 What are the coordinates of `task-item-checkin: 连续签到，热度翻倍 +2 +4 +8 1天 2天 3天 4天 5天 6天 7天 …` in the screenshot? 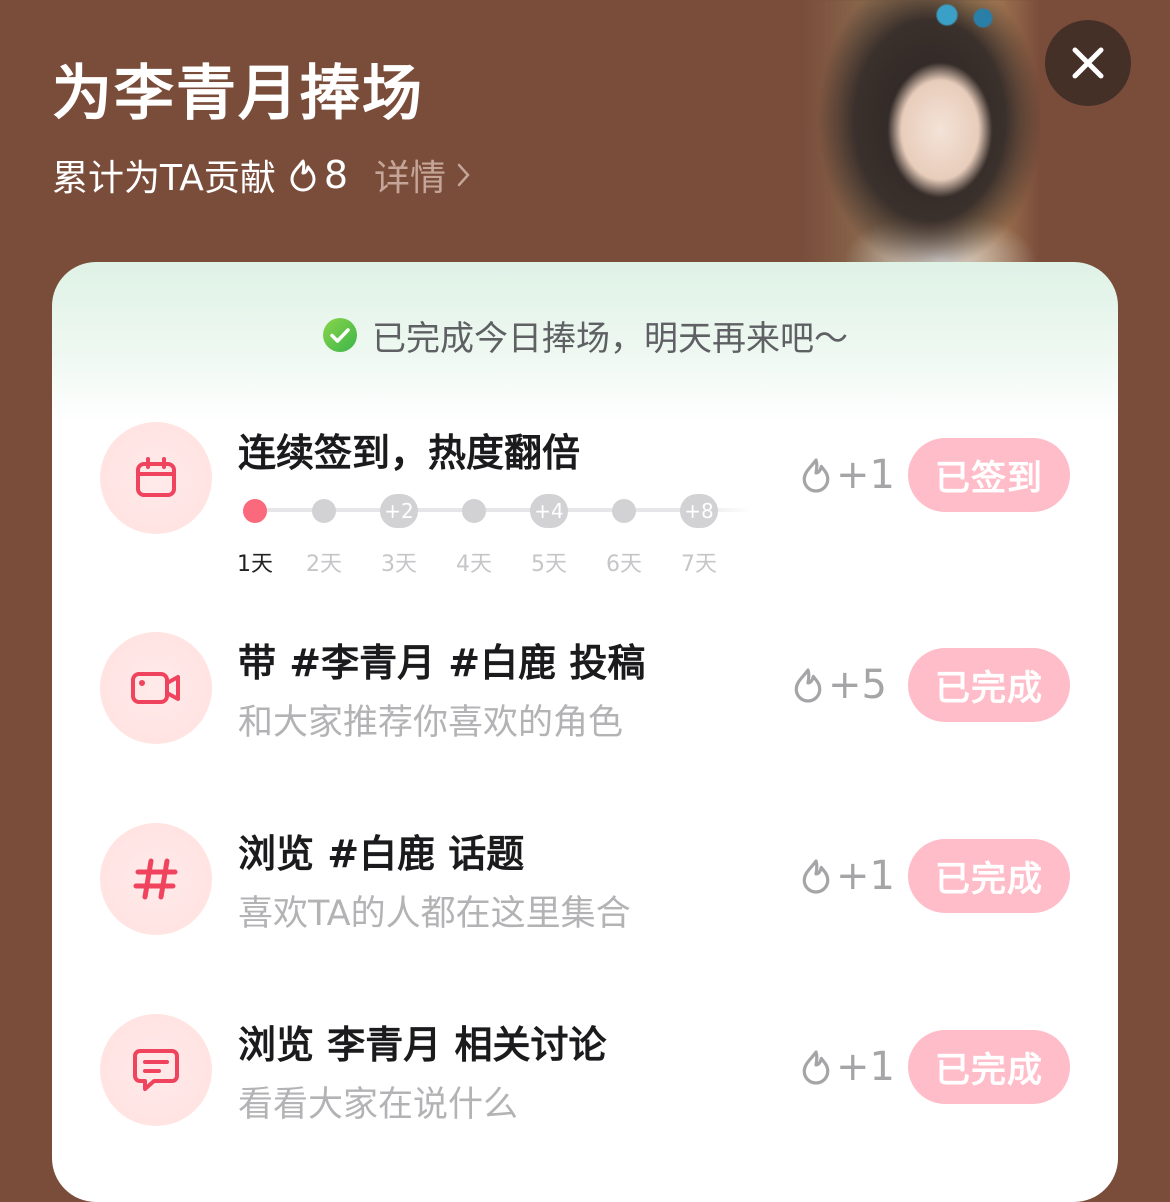 It's located at (585, 502).